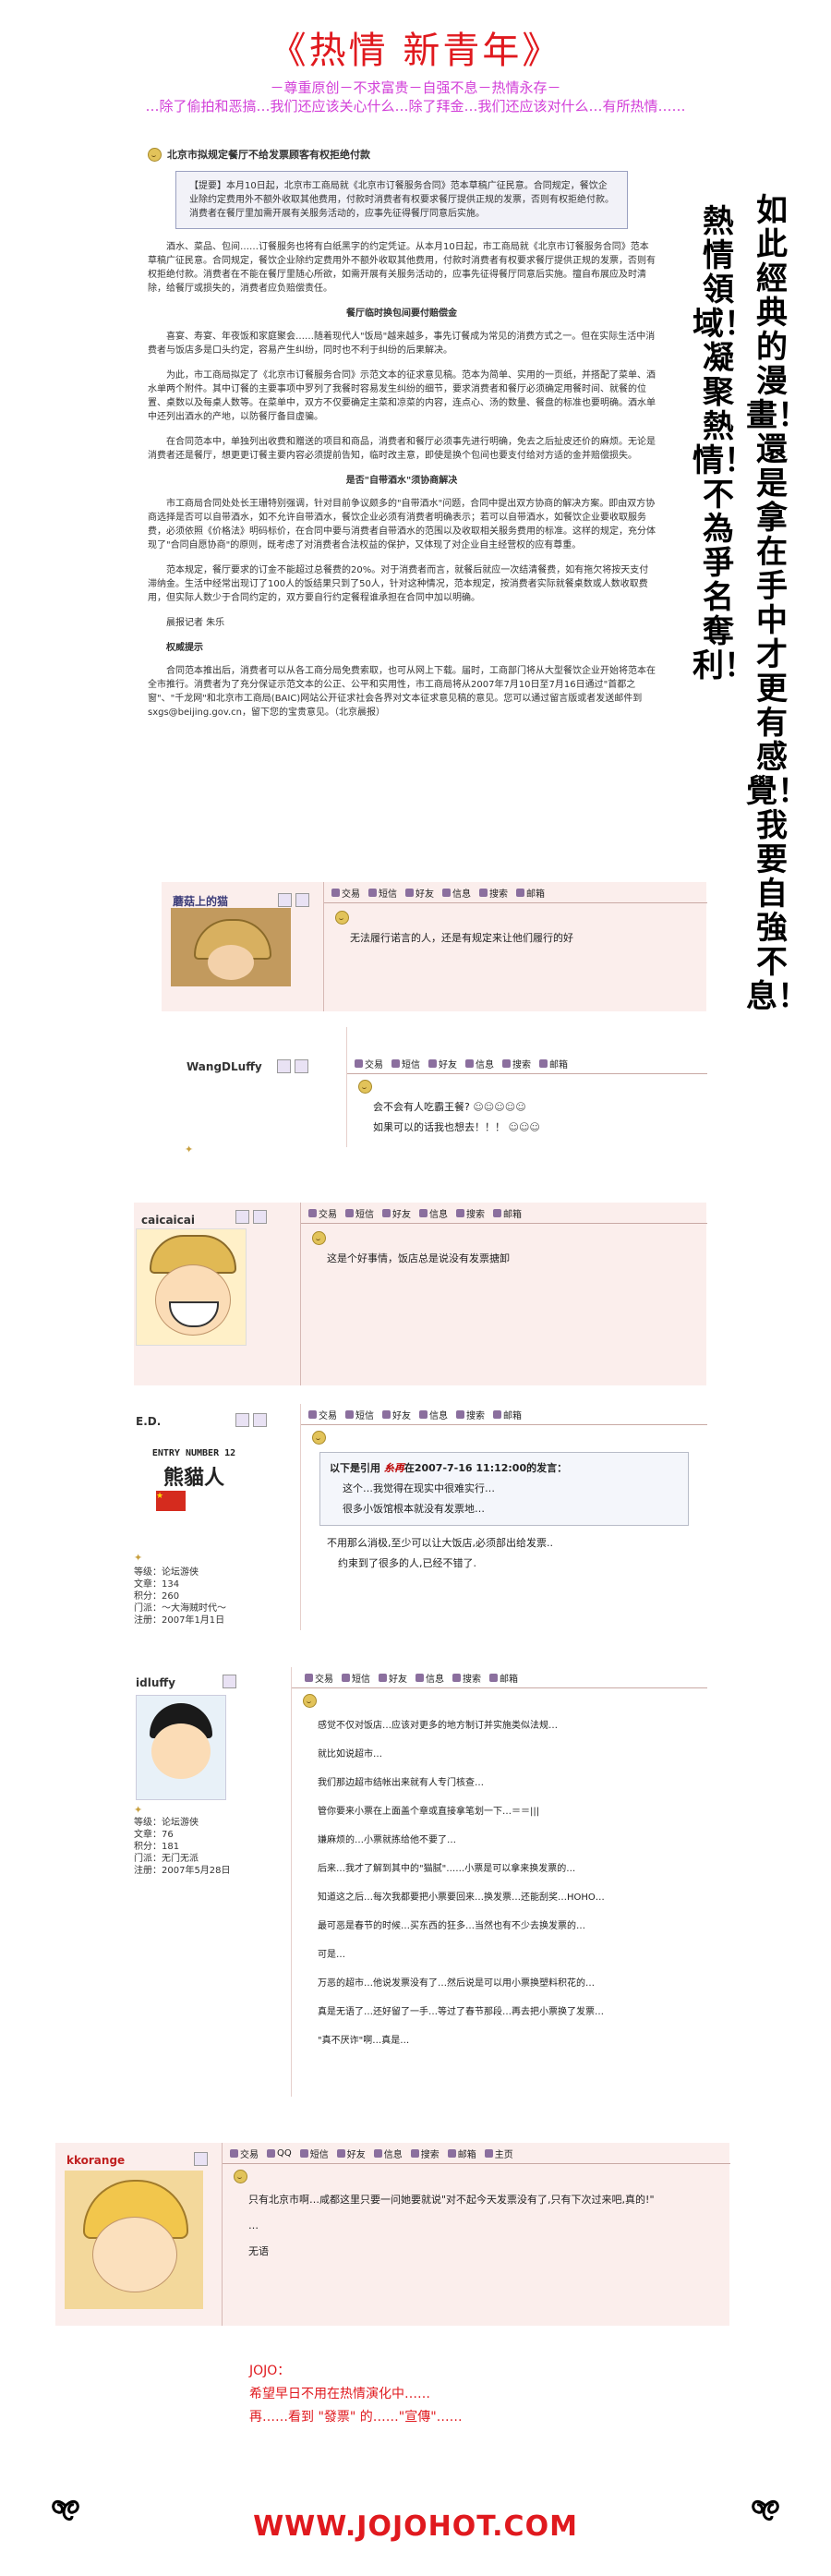  What do you see at coordinates (168, 1220) in the screenshot?
I see `username: caicaicai` at bounding box center [168, 1220].